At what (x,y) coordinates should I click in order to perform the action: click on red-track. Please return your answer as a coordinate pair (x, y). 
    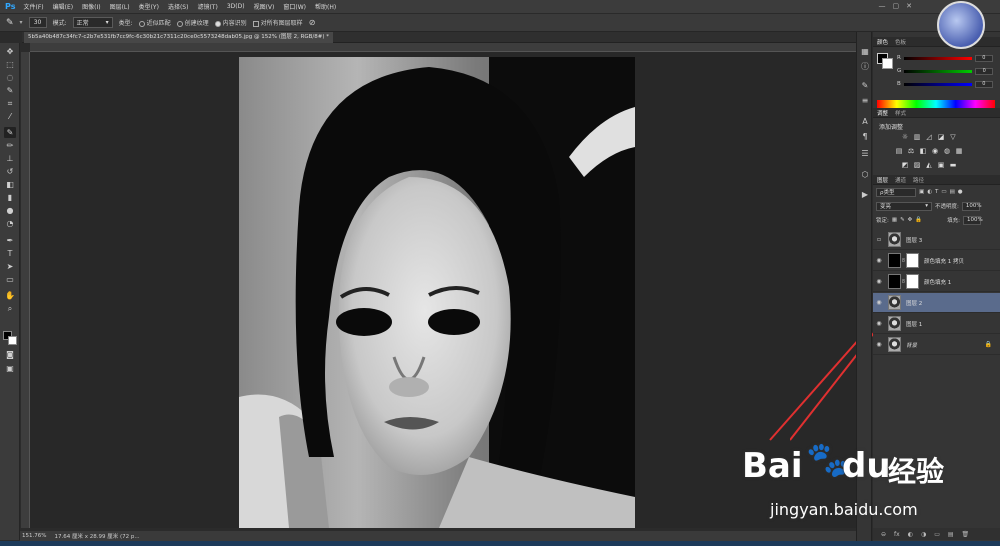
    Looking at the image, I should click on (937, 58).